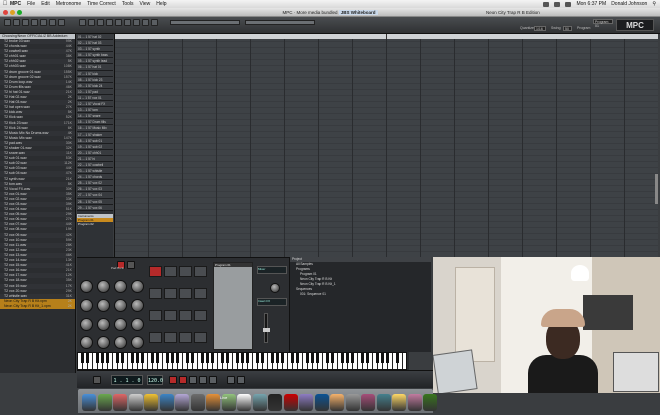  I want to click on vertical-scrollbar, so click(656, 189).